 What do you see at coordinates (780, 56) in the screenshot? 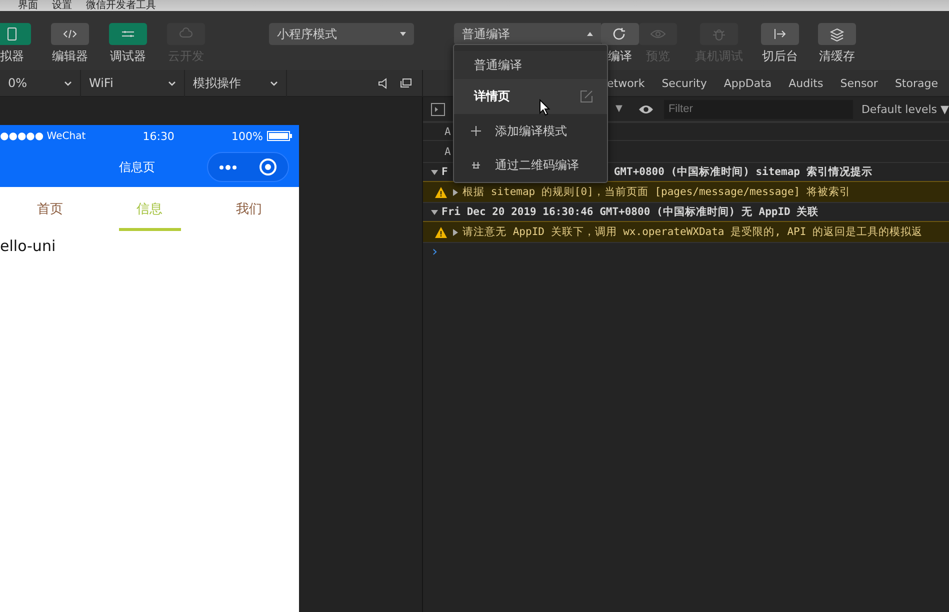
I see `toolbar-label: 切后台` at bounding box center [780, 56].